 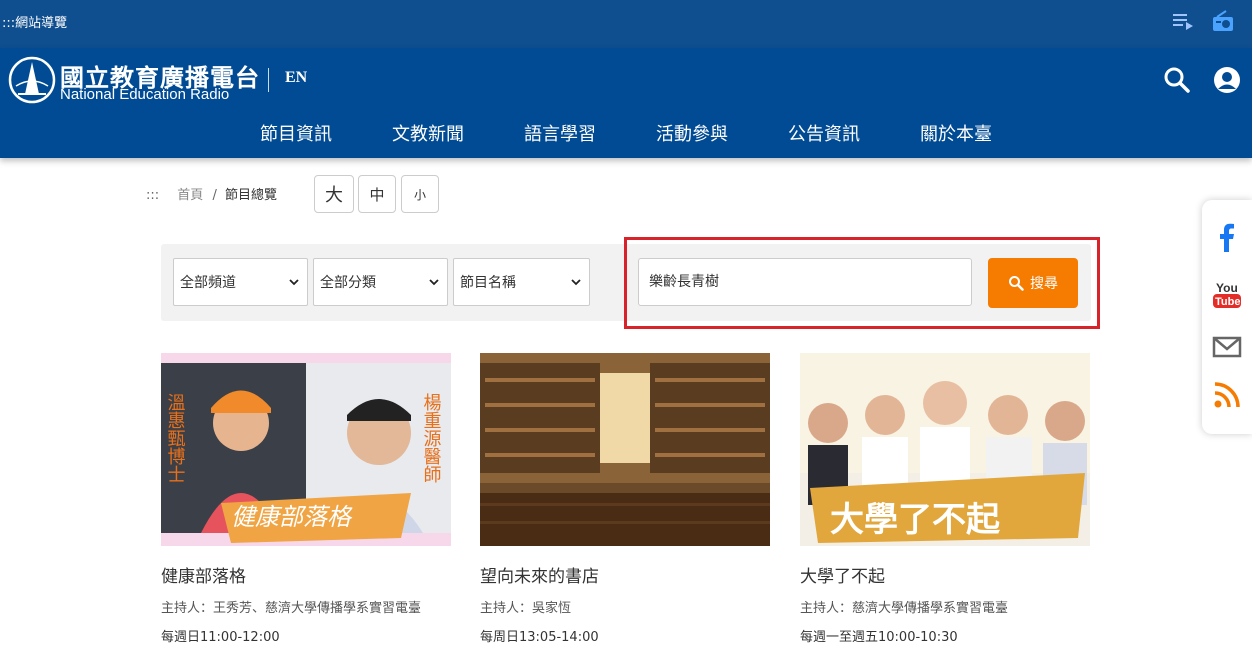 What do you see at coordinates (291, 608) in the screenshot?
I see `program-host: 主持人：王秀芳、慈濟大學傳播學系實習電臺` at bounding box center [291, 608].